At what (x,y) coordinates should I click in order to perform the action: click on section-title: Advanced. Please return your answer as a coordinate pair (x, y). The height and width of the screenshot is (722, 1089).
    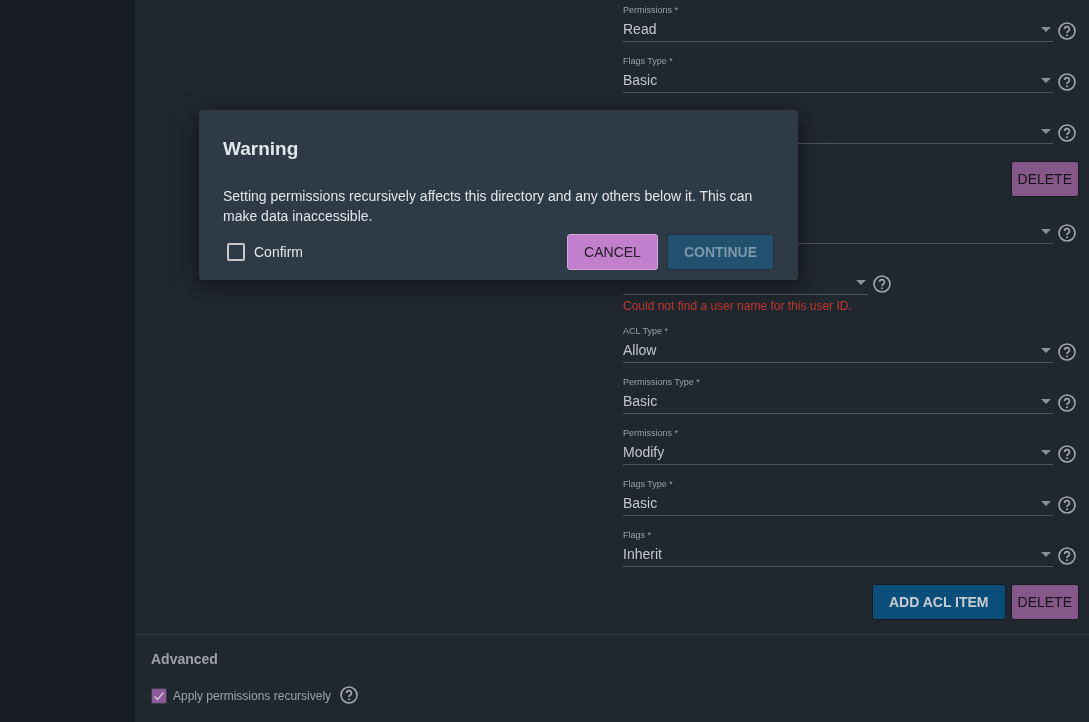
    Looking at the image, I should click on (185, 659).